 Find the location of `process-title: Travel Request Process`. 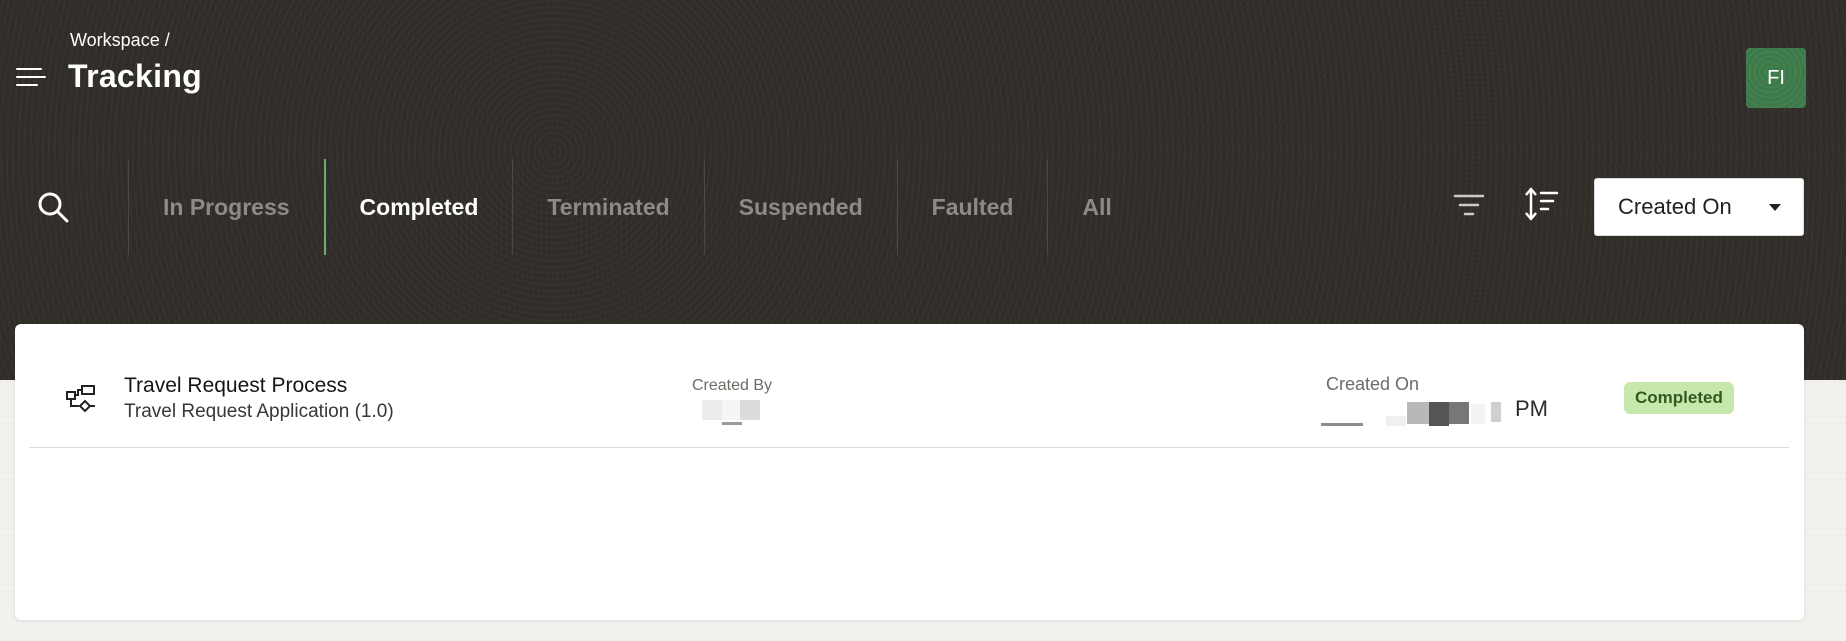

process-title: Travel Request Process is located at coordinates (236, 385).